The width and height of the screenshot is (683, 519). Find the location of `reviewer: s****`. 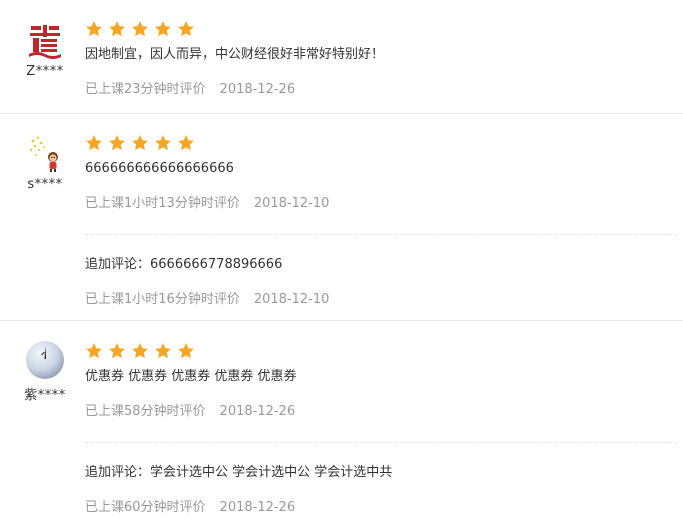

reviewer: s**** is located at coordinates (45, 162).